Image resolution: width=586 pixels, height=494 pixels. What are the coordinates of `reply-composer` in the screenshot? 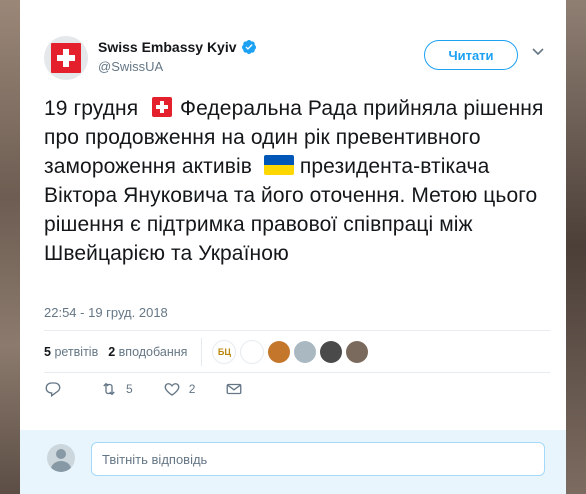 It's located at (293, 462).